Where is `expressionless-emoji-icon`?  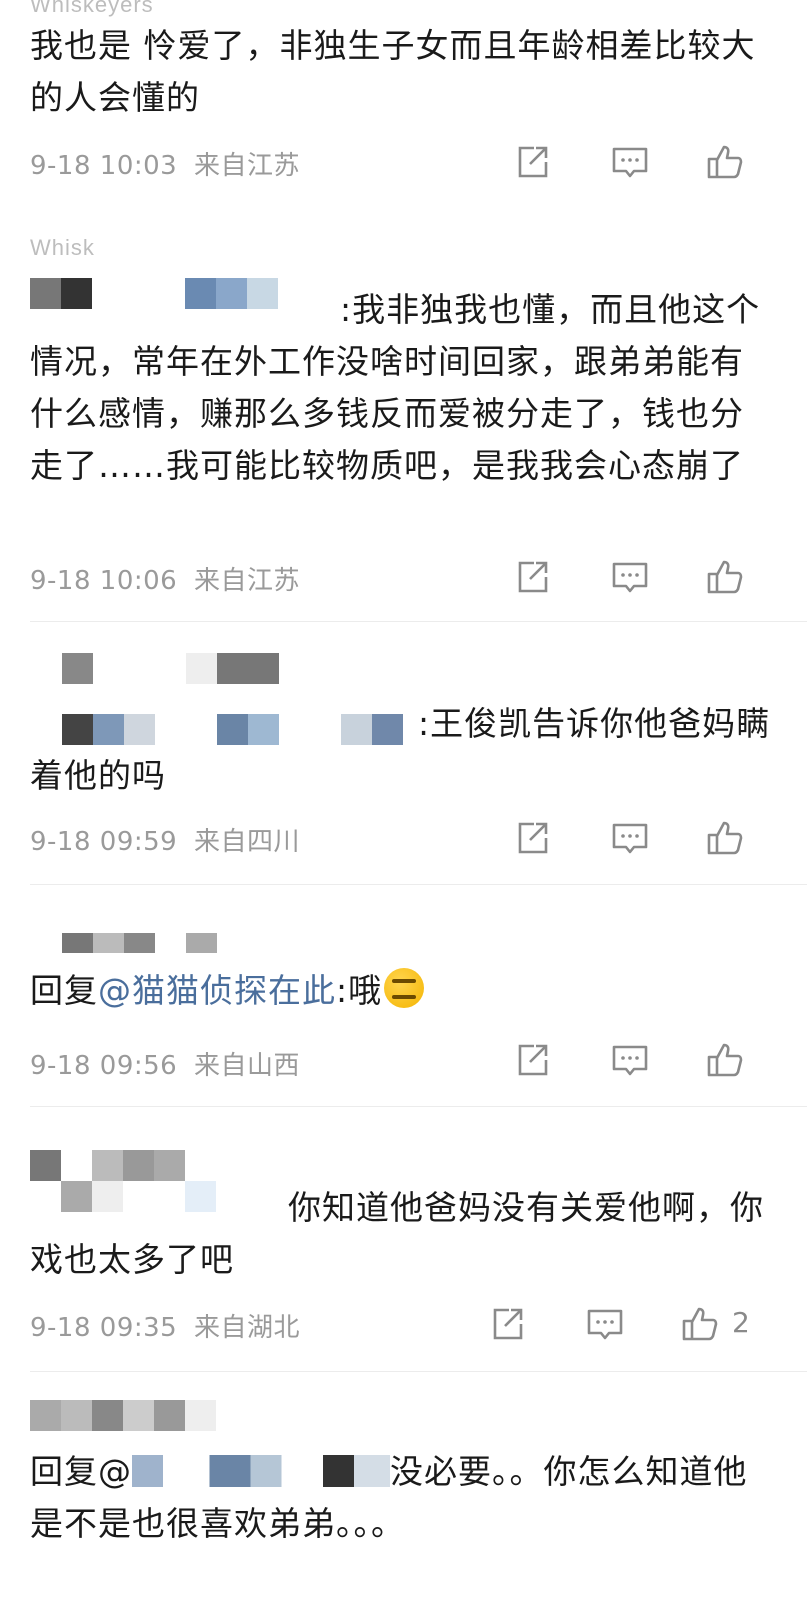 expressionless-emoji-icon is located at coordinates (404, 988).